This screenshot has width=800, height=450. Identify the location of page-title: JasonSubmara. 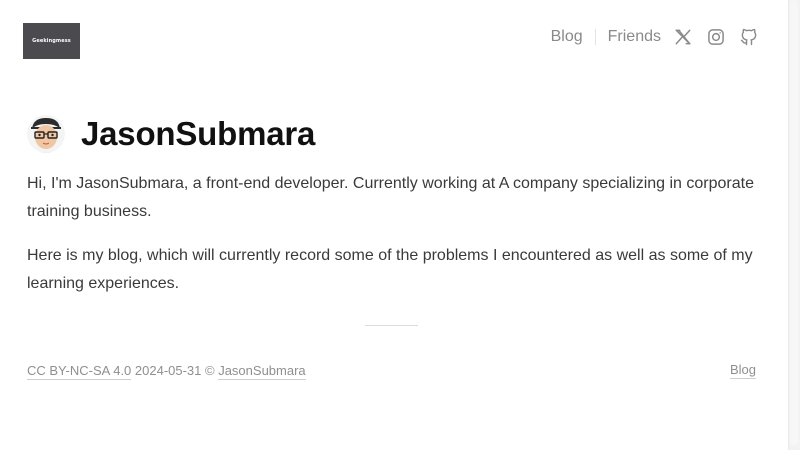
(198, 133).